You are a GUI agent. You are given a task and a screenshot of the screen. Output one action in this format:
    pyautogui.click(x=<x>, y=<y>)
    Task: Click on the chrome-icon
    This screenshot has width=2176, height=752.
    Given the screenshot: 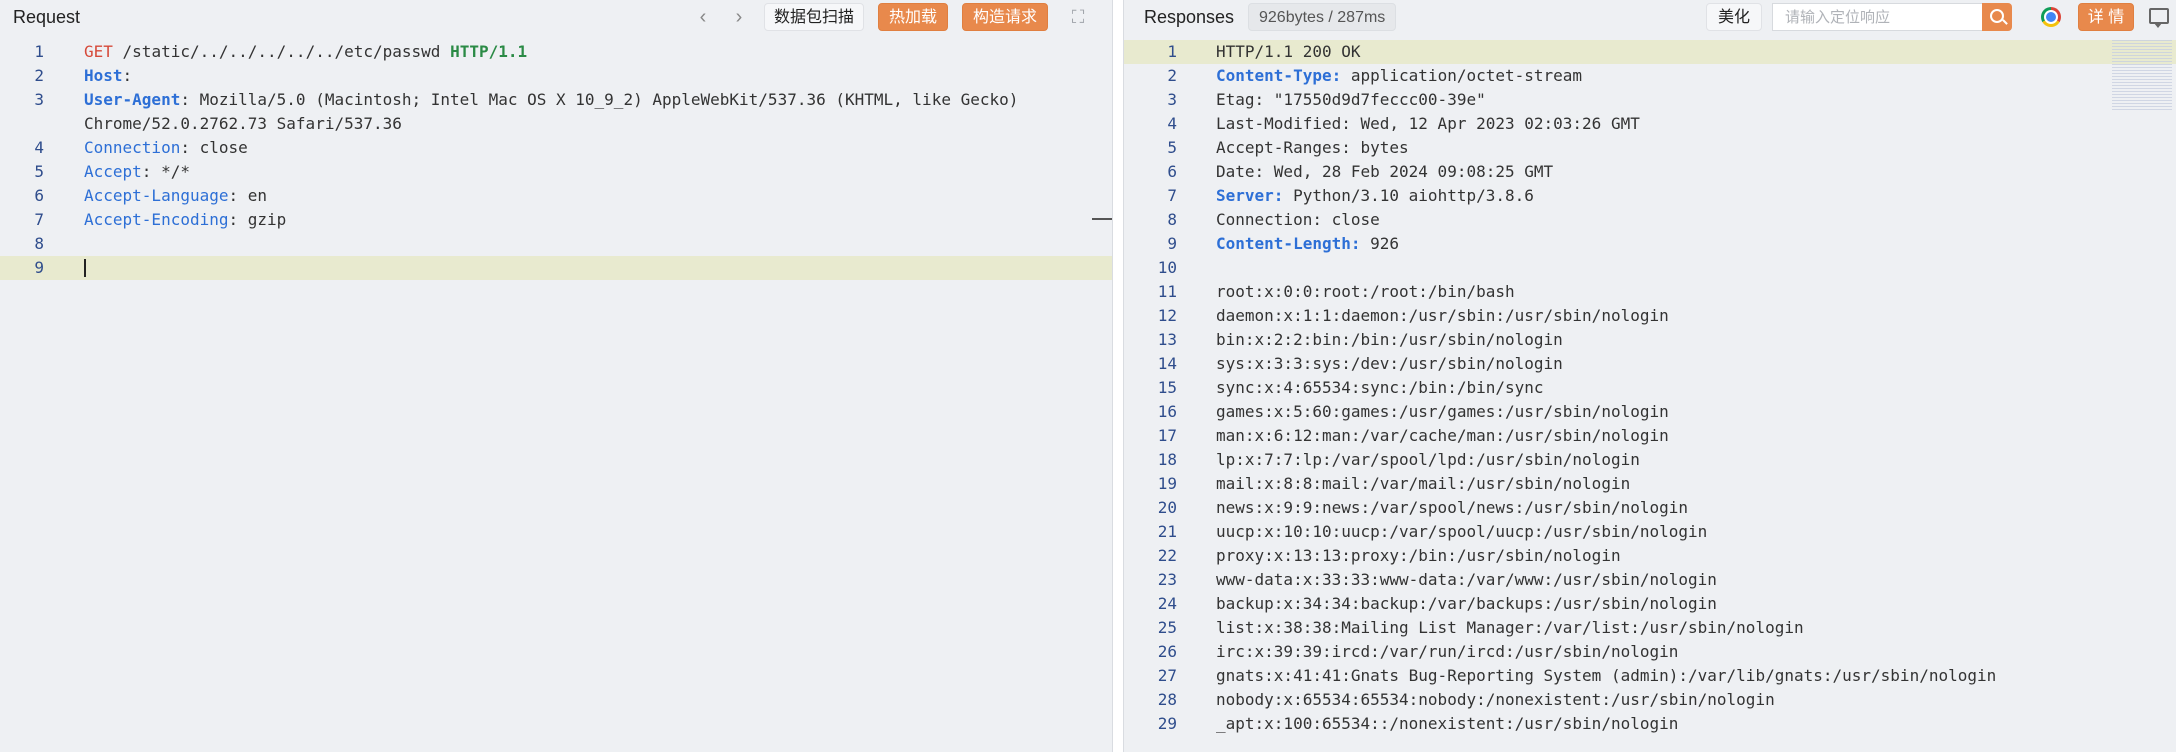 What is the action you would take?
    pyautogui.click(x=2051, y=17)
    